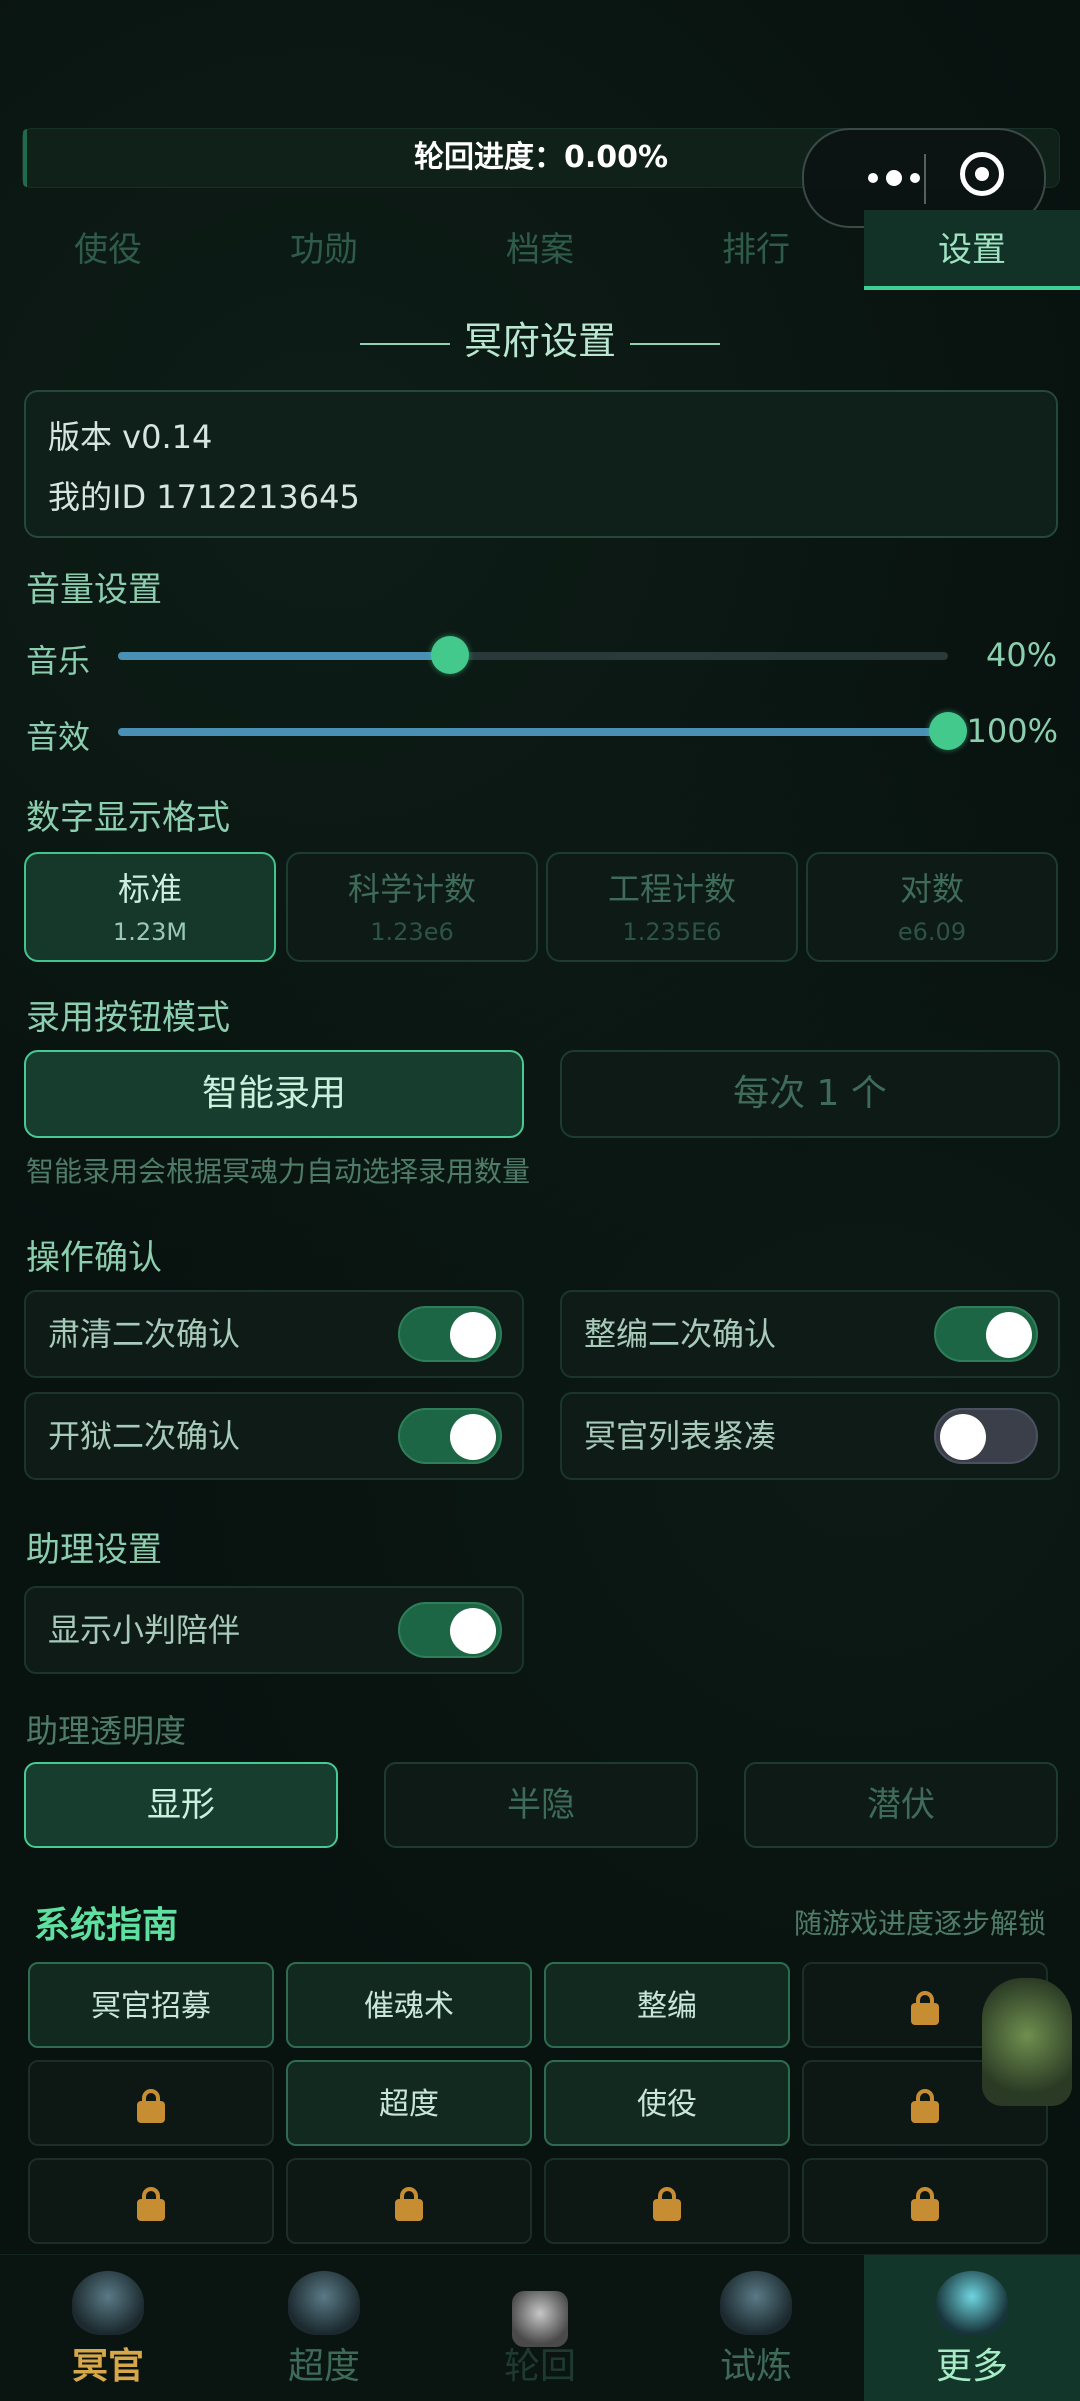  I want to click on info-card: 版本 v0.14 我的ID 1712213645, so click(541, 464).